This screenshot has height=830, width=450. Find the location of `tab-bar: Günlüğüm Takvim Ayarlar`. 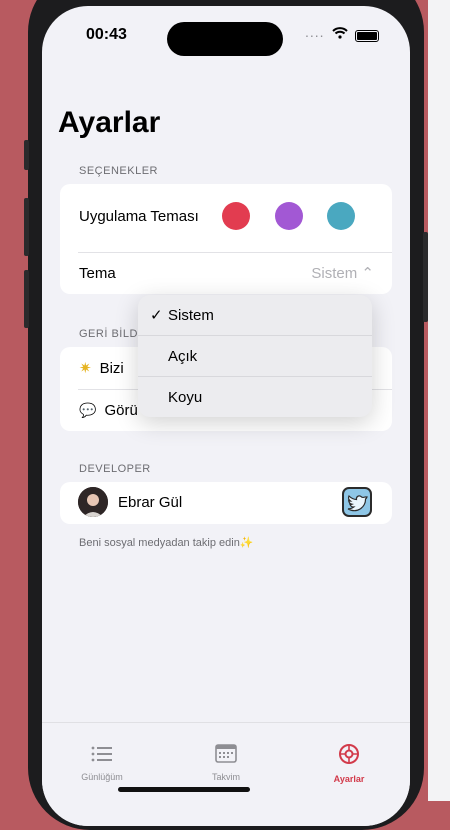

tab-bar: Günlüğüm Takvim Ayarlar is located at coordinates (226, 774).